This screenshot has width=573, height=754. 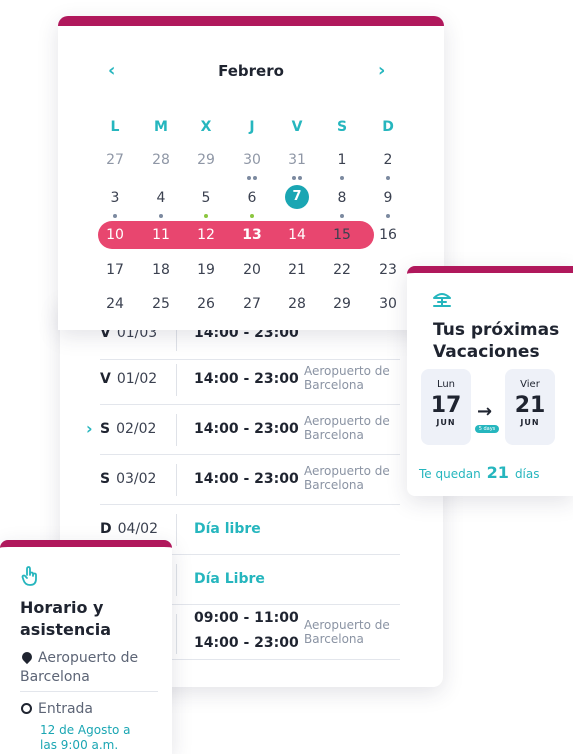 What do you see at coordinates (388, 127) in the screenshot?
I see `weekday-label: D` at bounding box center [388, 127].